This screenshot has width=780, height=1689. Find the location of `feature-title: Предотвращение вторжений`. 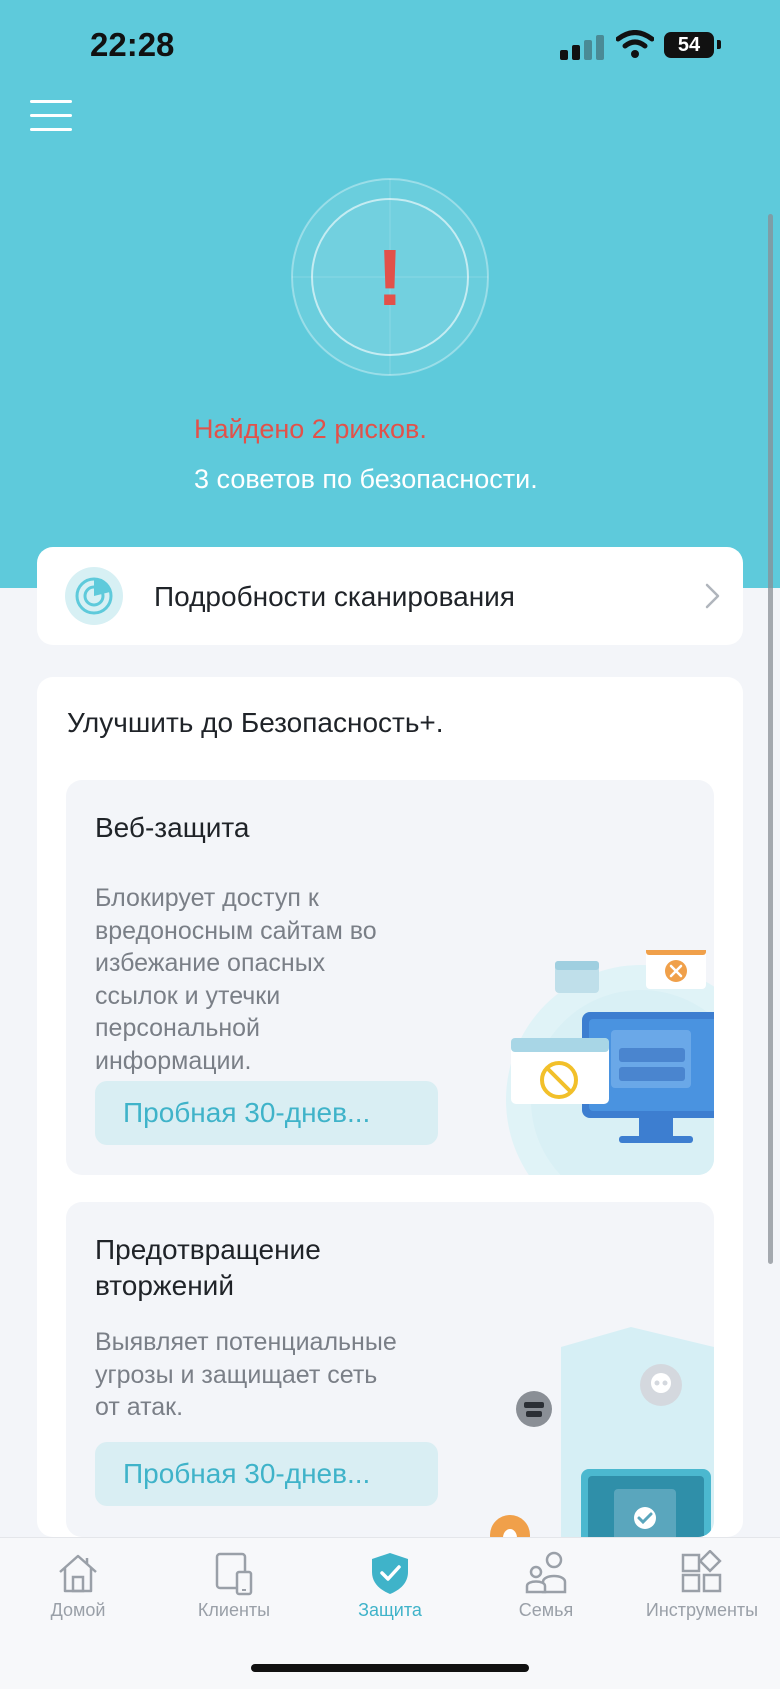

feature-title: Предотвращение вторжений is located at coordinates (208, 1268).